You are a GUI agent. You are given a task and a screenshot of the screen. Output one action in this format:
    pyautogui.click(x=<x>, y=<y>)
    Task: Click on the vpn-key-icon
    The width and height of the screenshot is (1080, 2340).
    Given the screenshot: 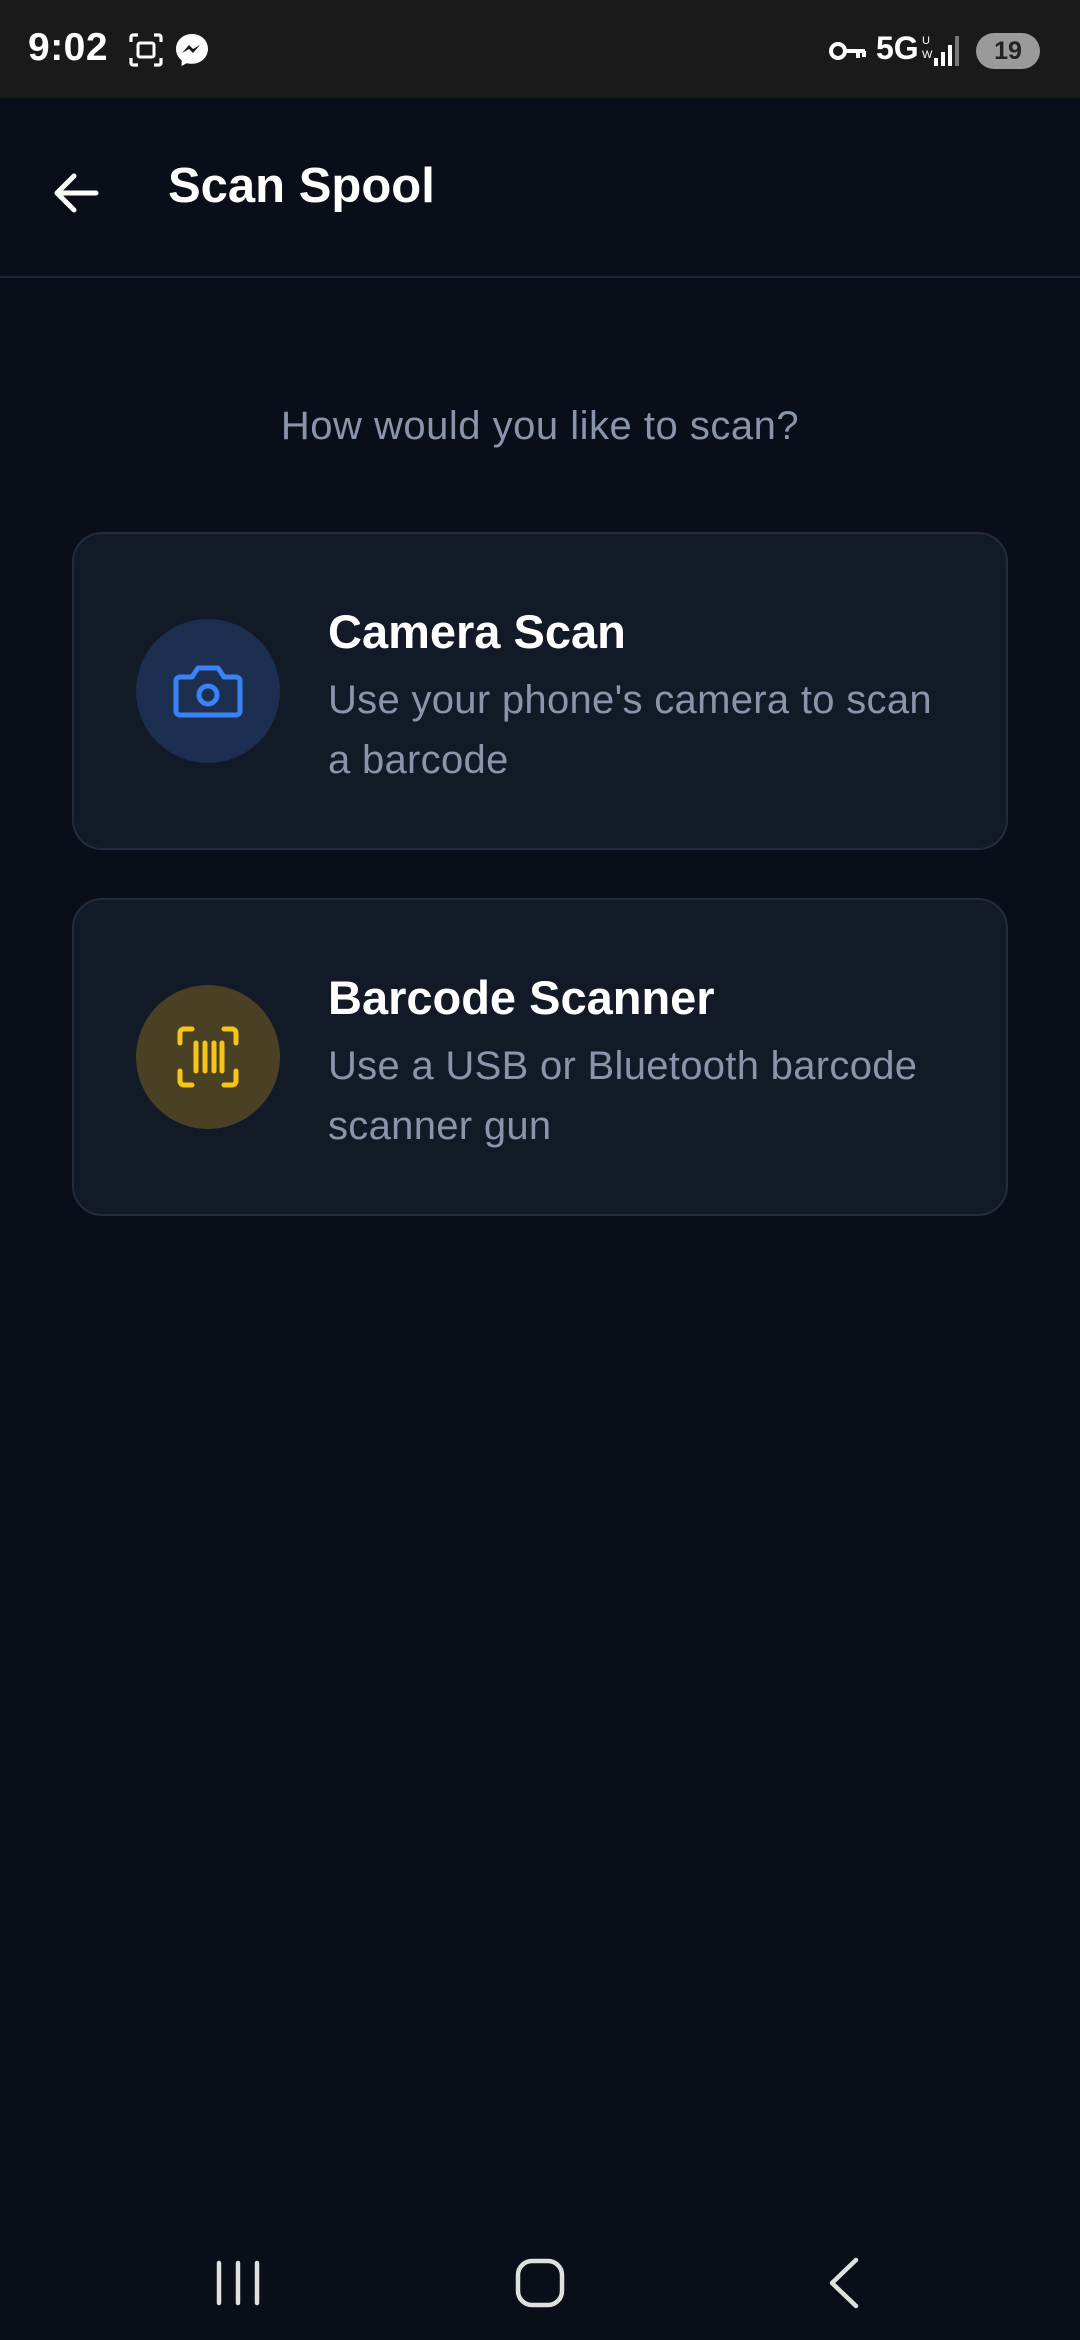 What is the action you would take?
    pyautogui.click(x=847, y=51)
    